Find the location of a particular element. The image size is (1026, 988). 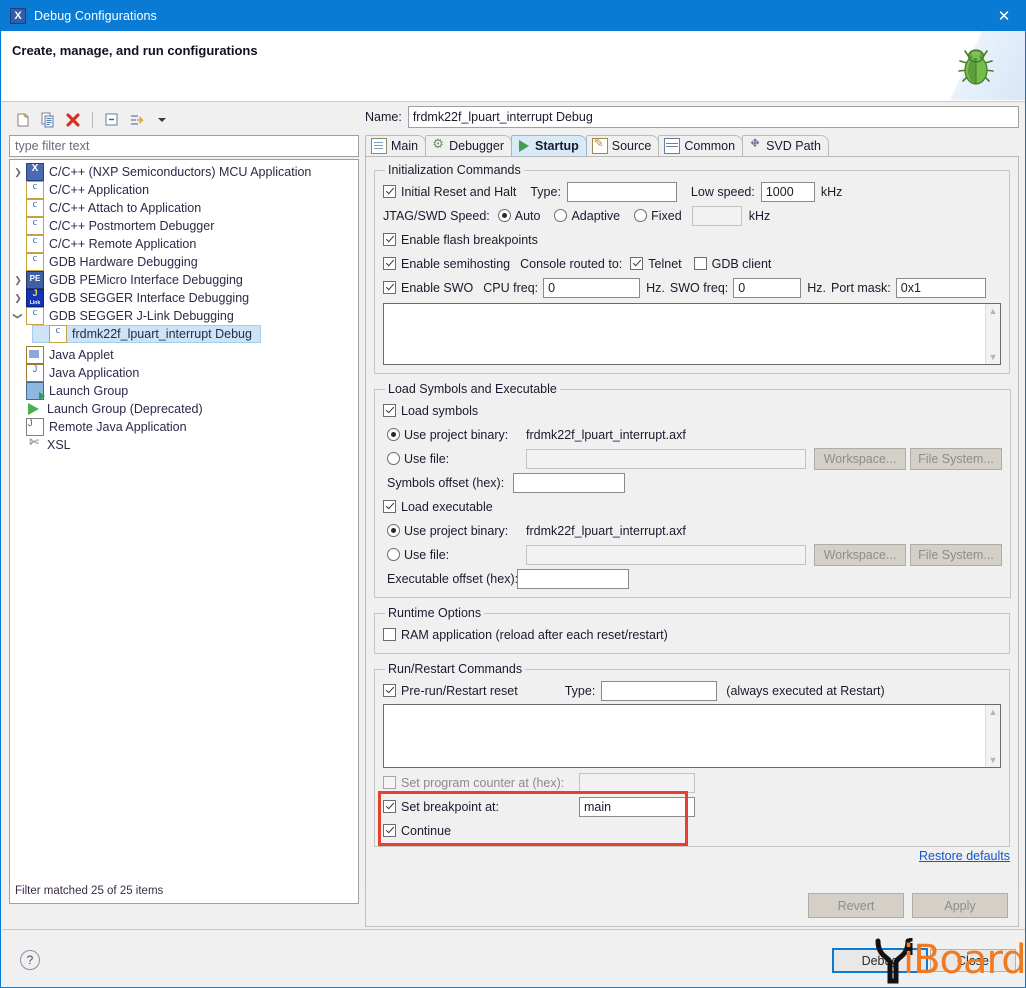

tree-item: frdmk22f_lpuart_interrupt Debug is located at coordinates (146, 334).